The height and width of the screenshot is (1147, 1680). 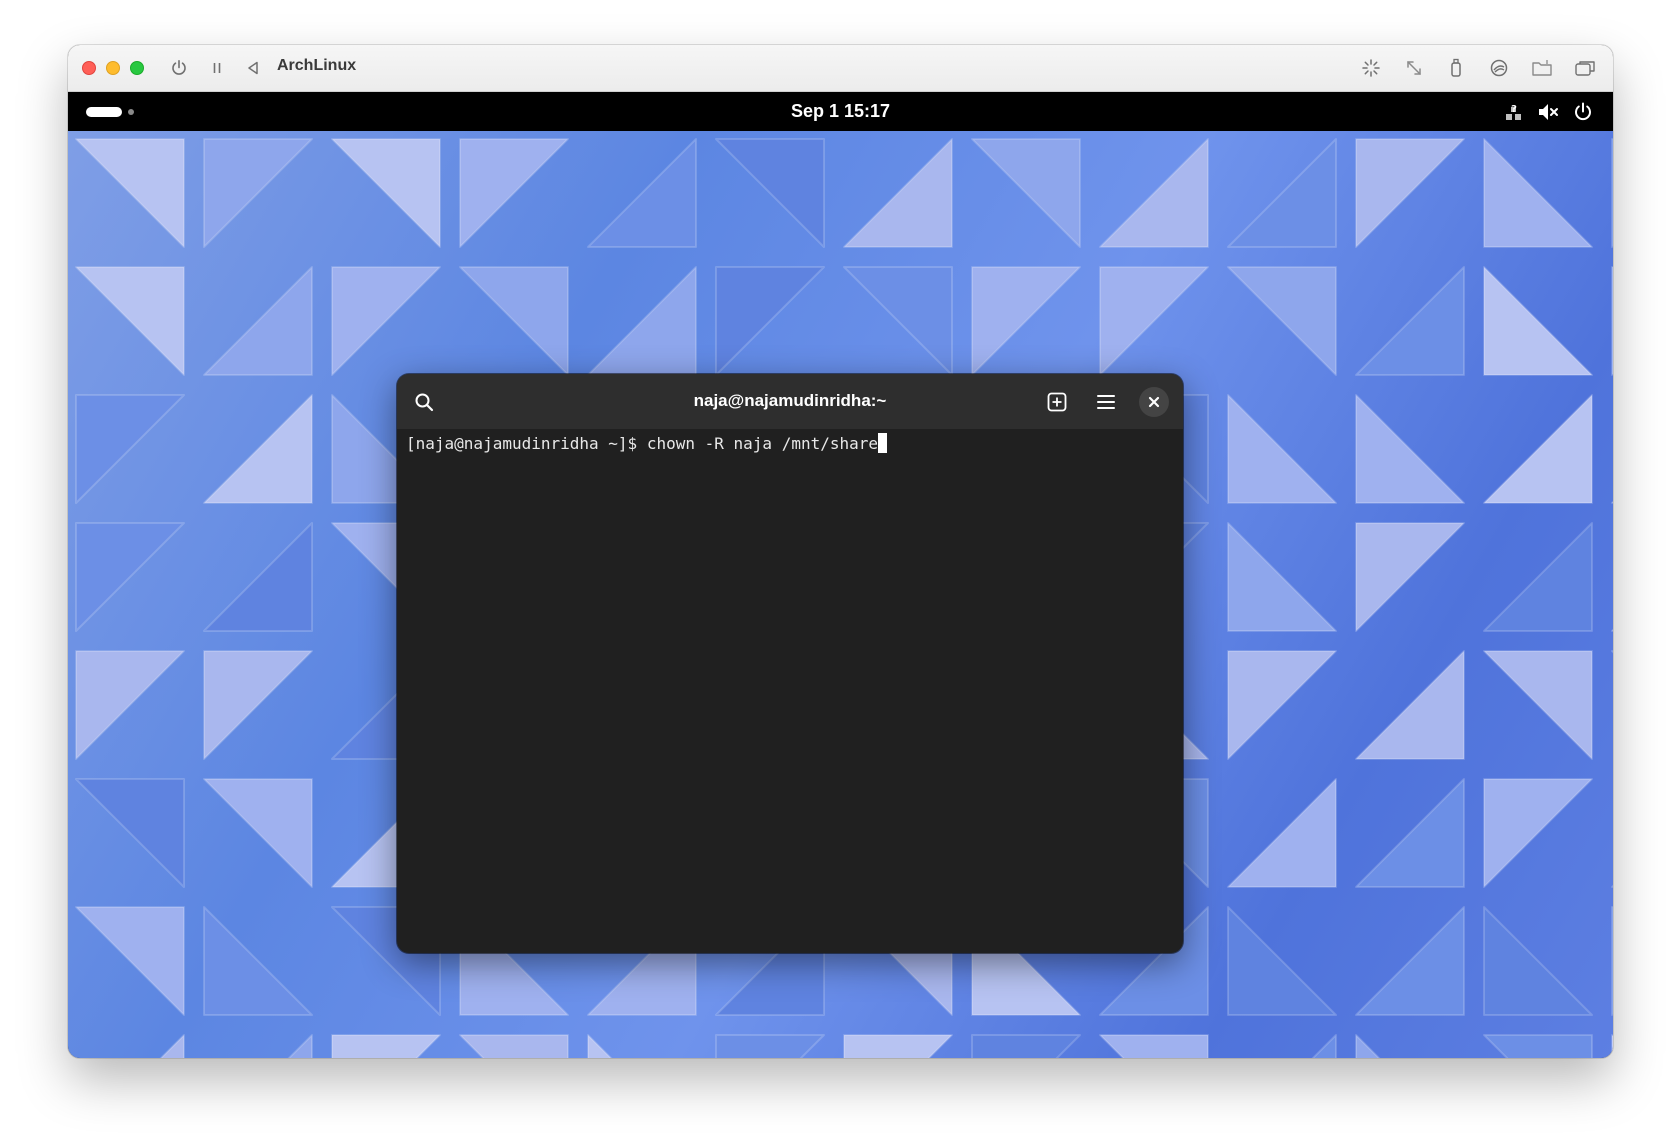 I want to click on menu-icon, so click(x=1106, y=402).